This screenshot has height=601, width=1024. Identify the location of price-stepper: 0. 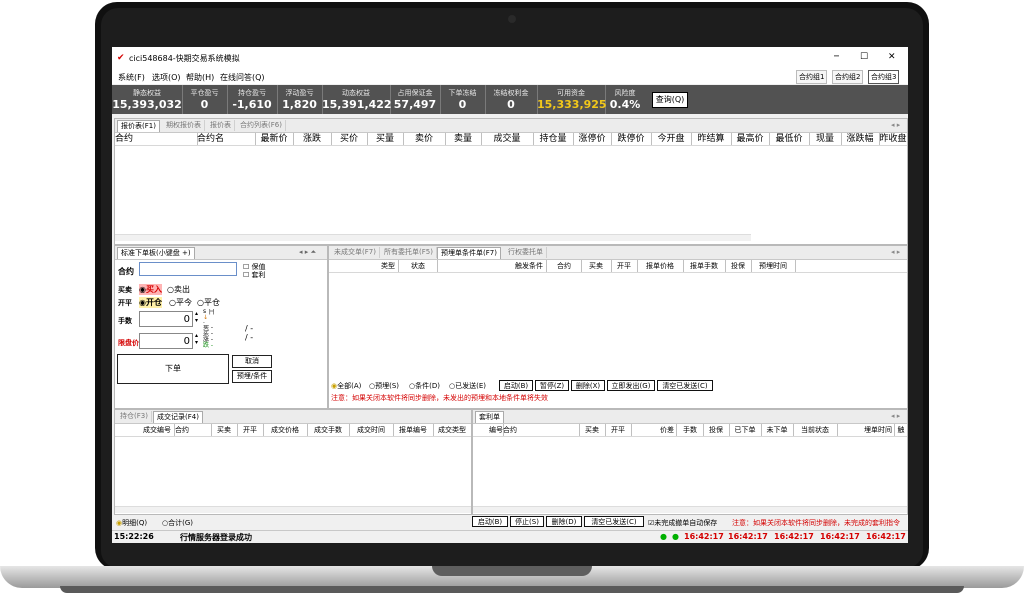
(166, 341).